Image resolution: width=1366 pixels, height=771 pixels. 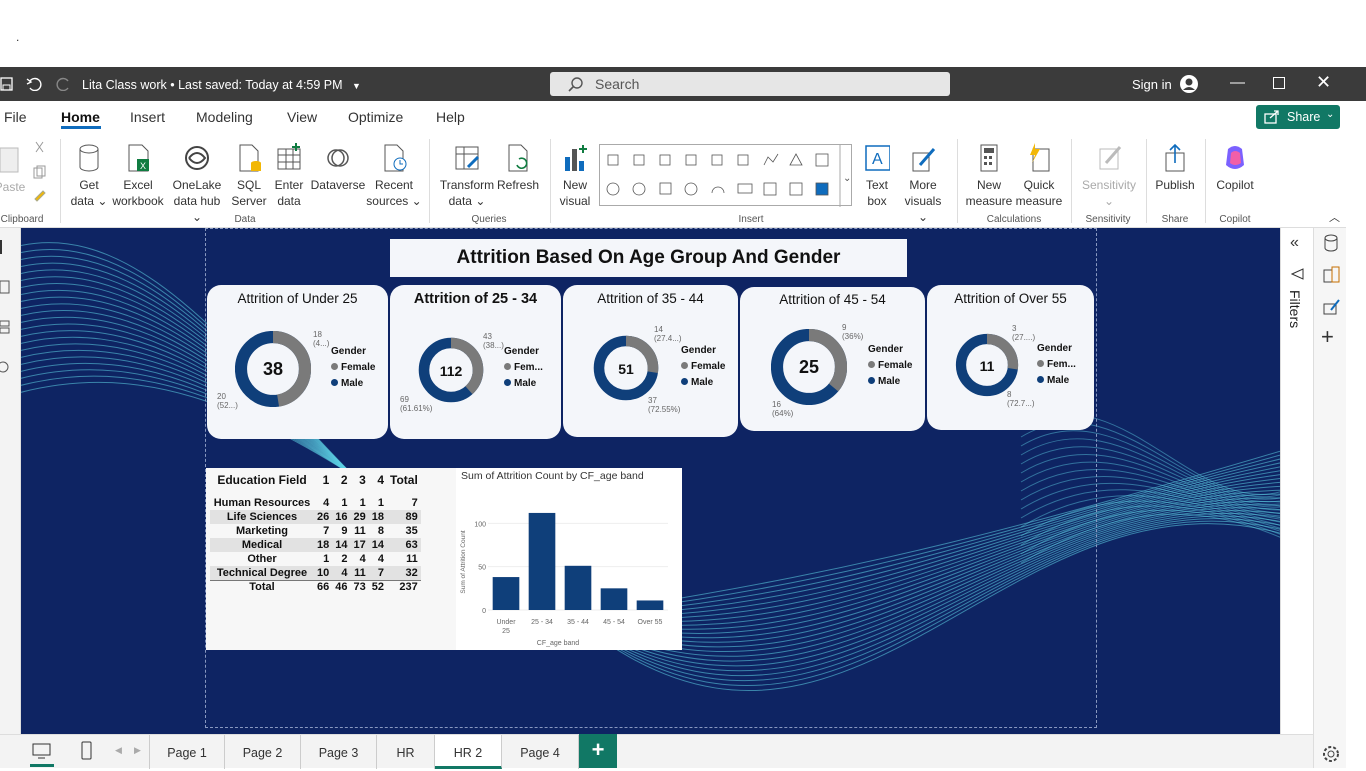 What do you see at coordinates (40, 196) in the screenshot?
I see `format-painter-icon` at bounding box center [40, 196].